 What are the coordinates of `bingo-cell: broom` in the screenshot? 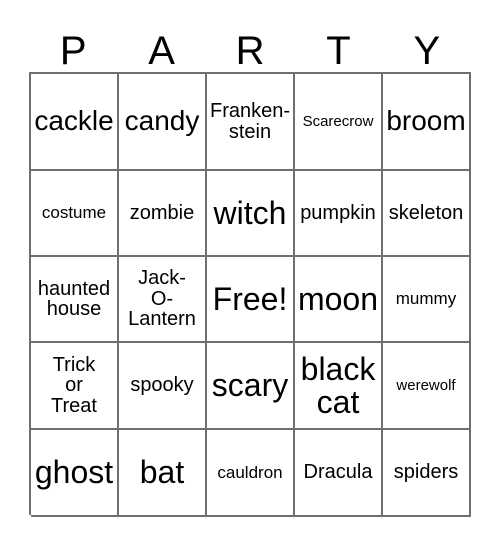 It's located at (427, 122).